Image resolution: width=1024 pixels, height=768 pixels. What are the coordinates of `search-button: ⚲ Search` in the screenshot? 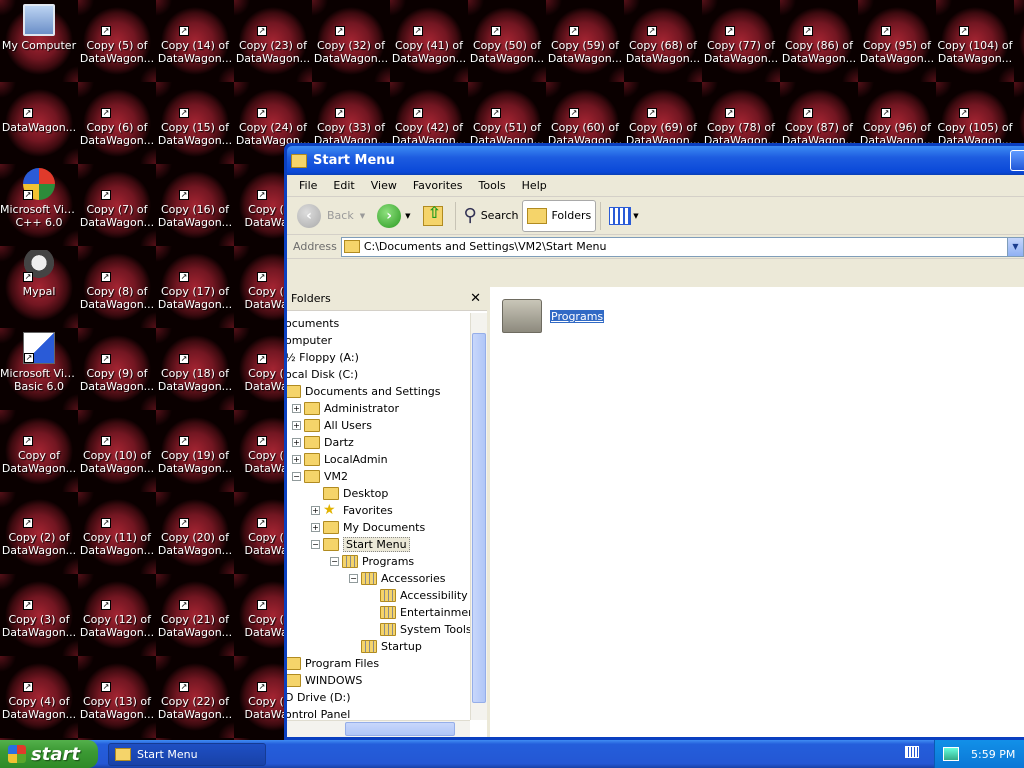 It's located at (491, 216).